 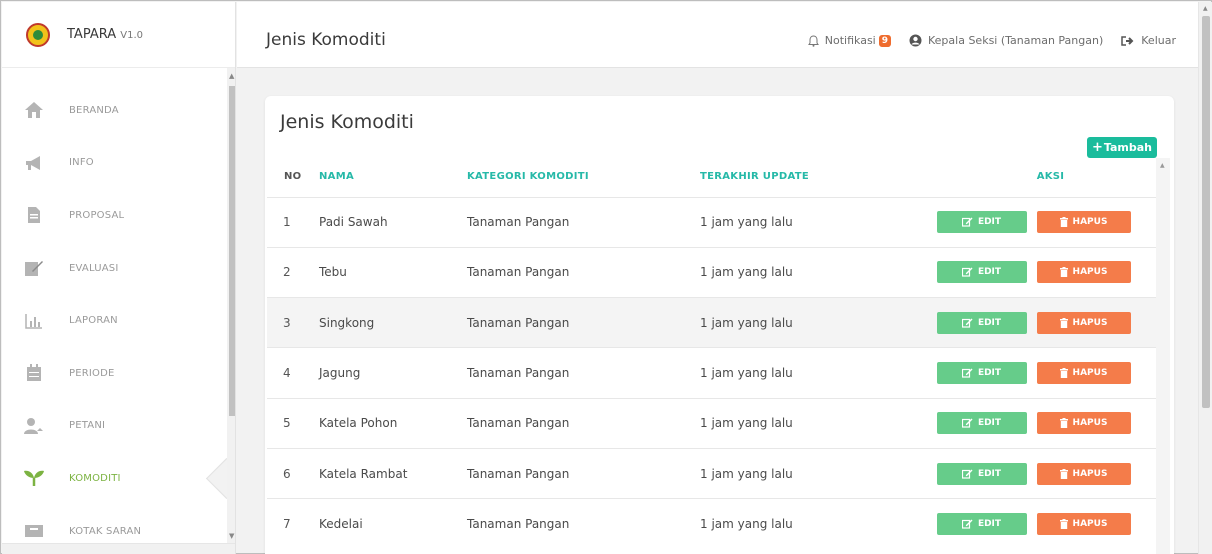 I want to click on user-label: Kepala Seksi (Tanaman Pangan), so click(x=1016, y=40).